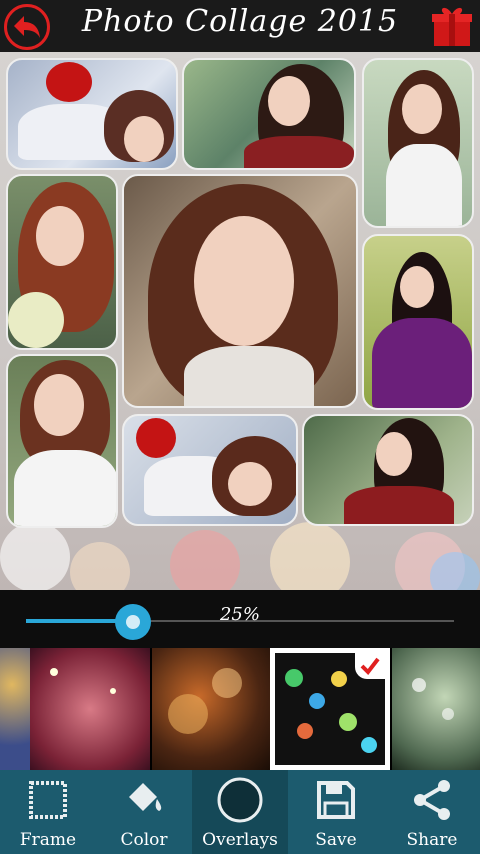 The width and height of the screenshot is (480, 854). Describe the element at coordinates (336, 800) in the screenshot. I see `floppy-disk-icon` at that location.